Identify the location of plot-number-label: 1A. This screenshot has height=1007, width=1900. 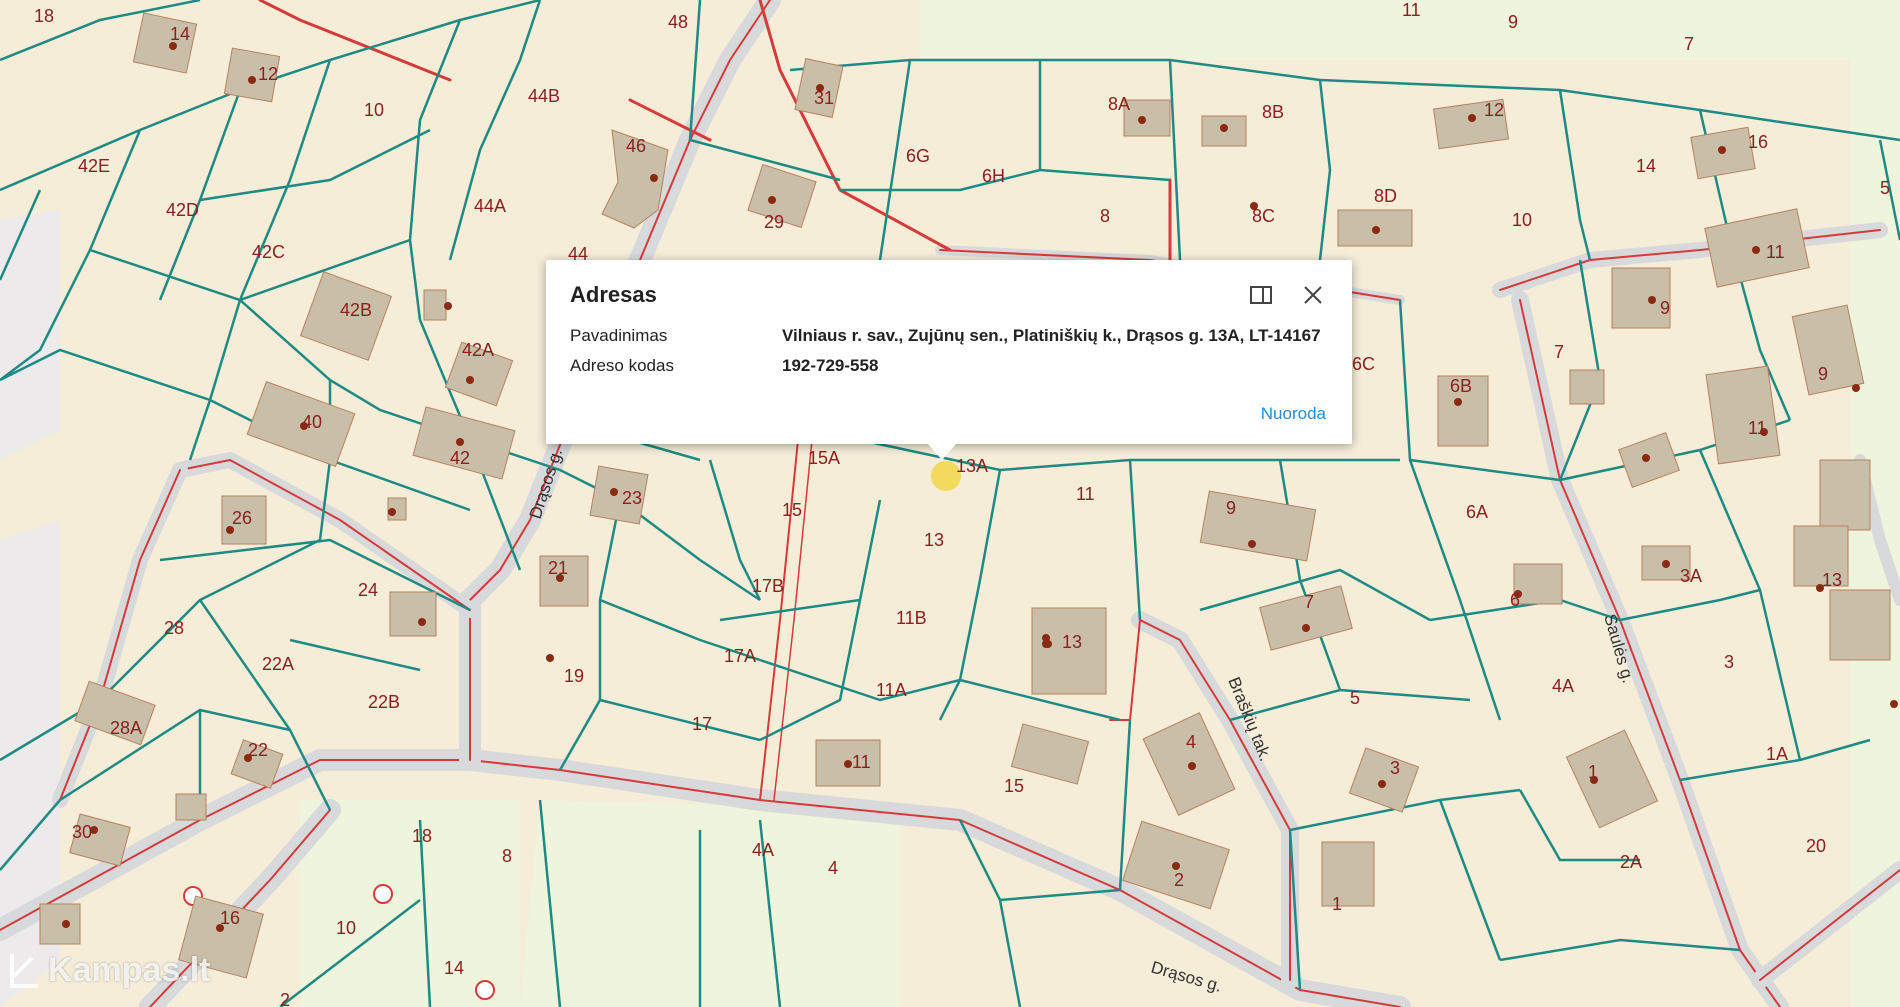
(1777, 754).